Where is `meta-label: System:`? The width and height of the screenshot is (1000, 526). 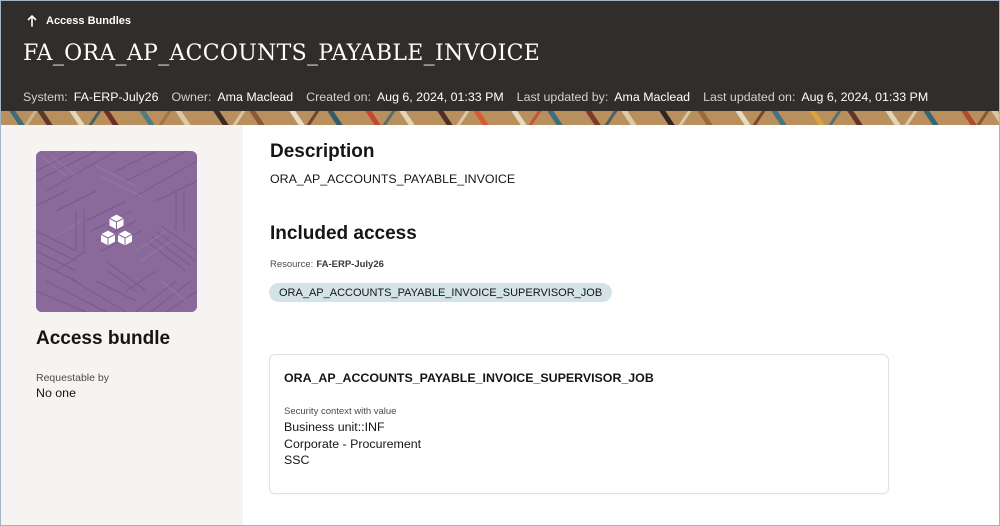 meta-label: System: is located at coordinates (45, 97).